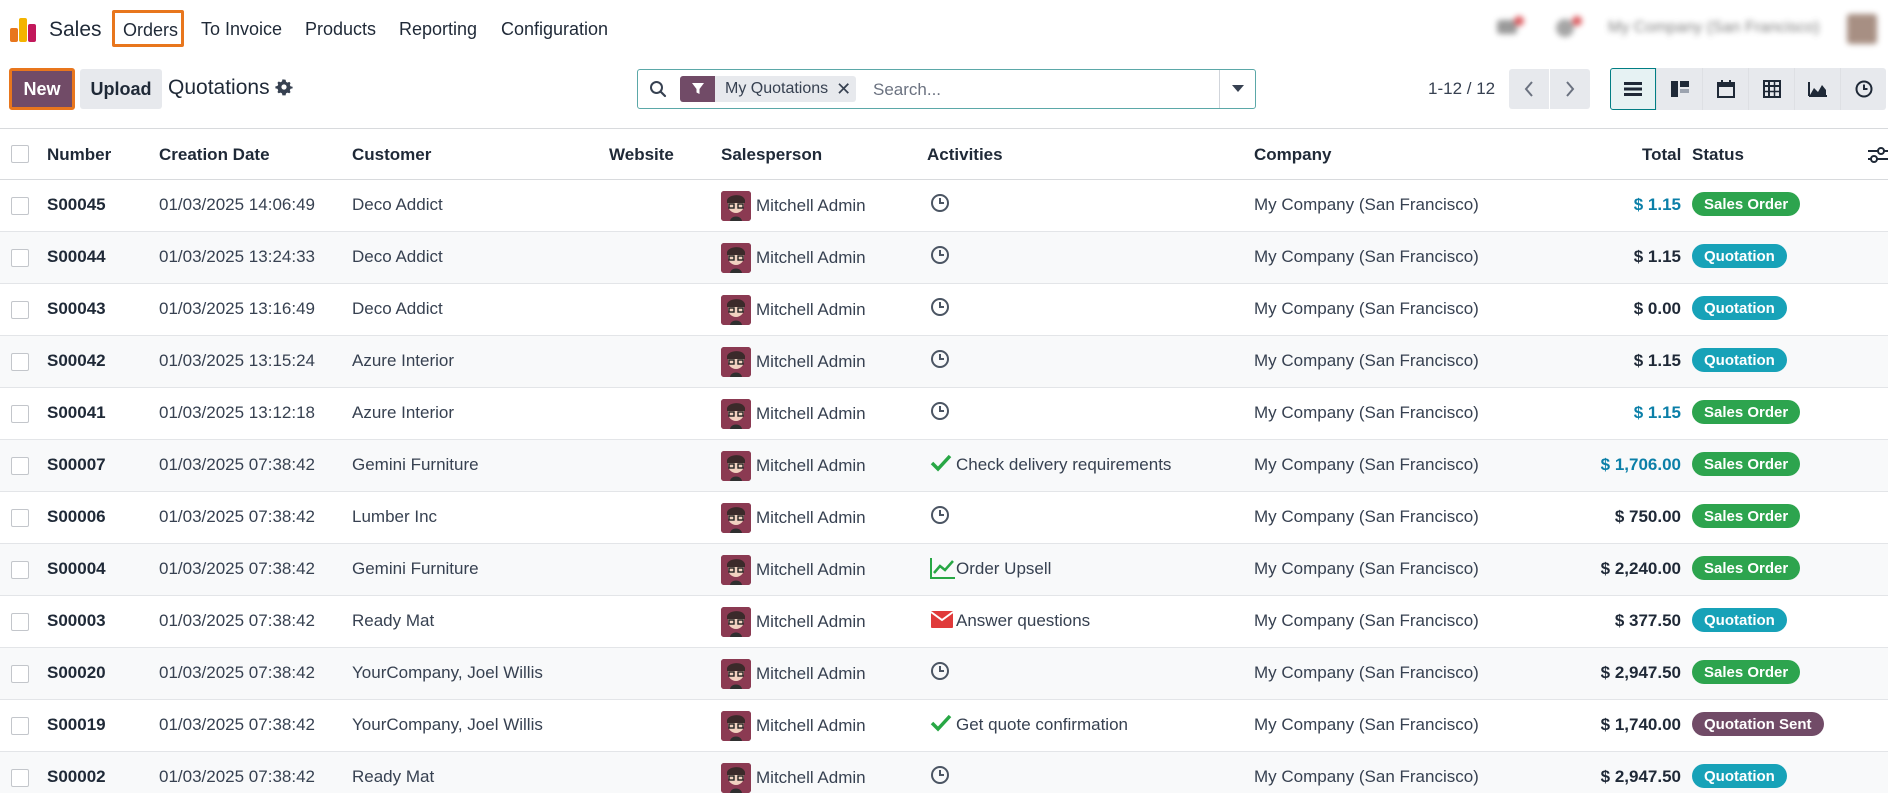 This screenshot has height=793, width=1888. I want to click on activity-view-button, so click(1863, 89).